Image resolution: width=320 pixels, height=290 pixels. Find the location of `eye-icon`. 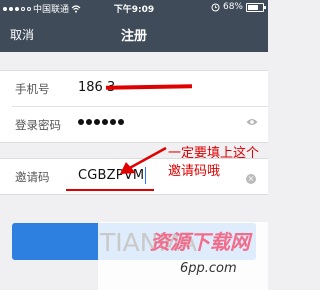

eye-icon is located at coordinates (252, 122).